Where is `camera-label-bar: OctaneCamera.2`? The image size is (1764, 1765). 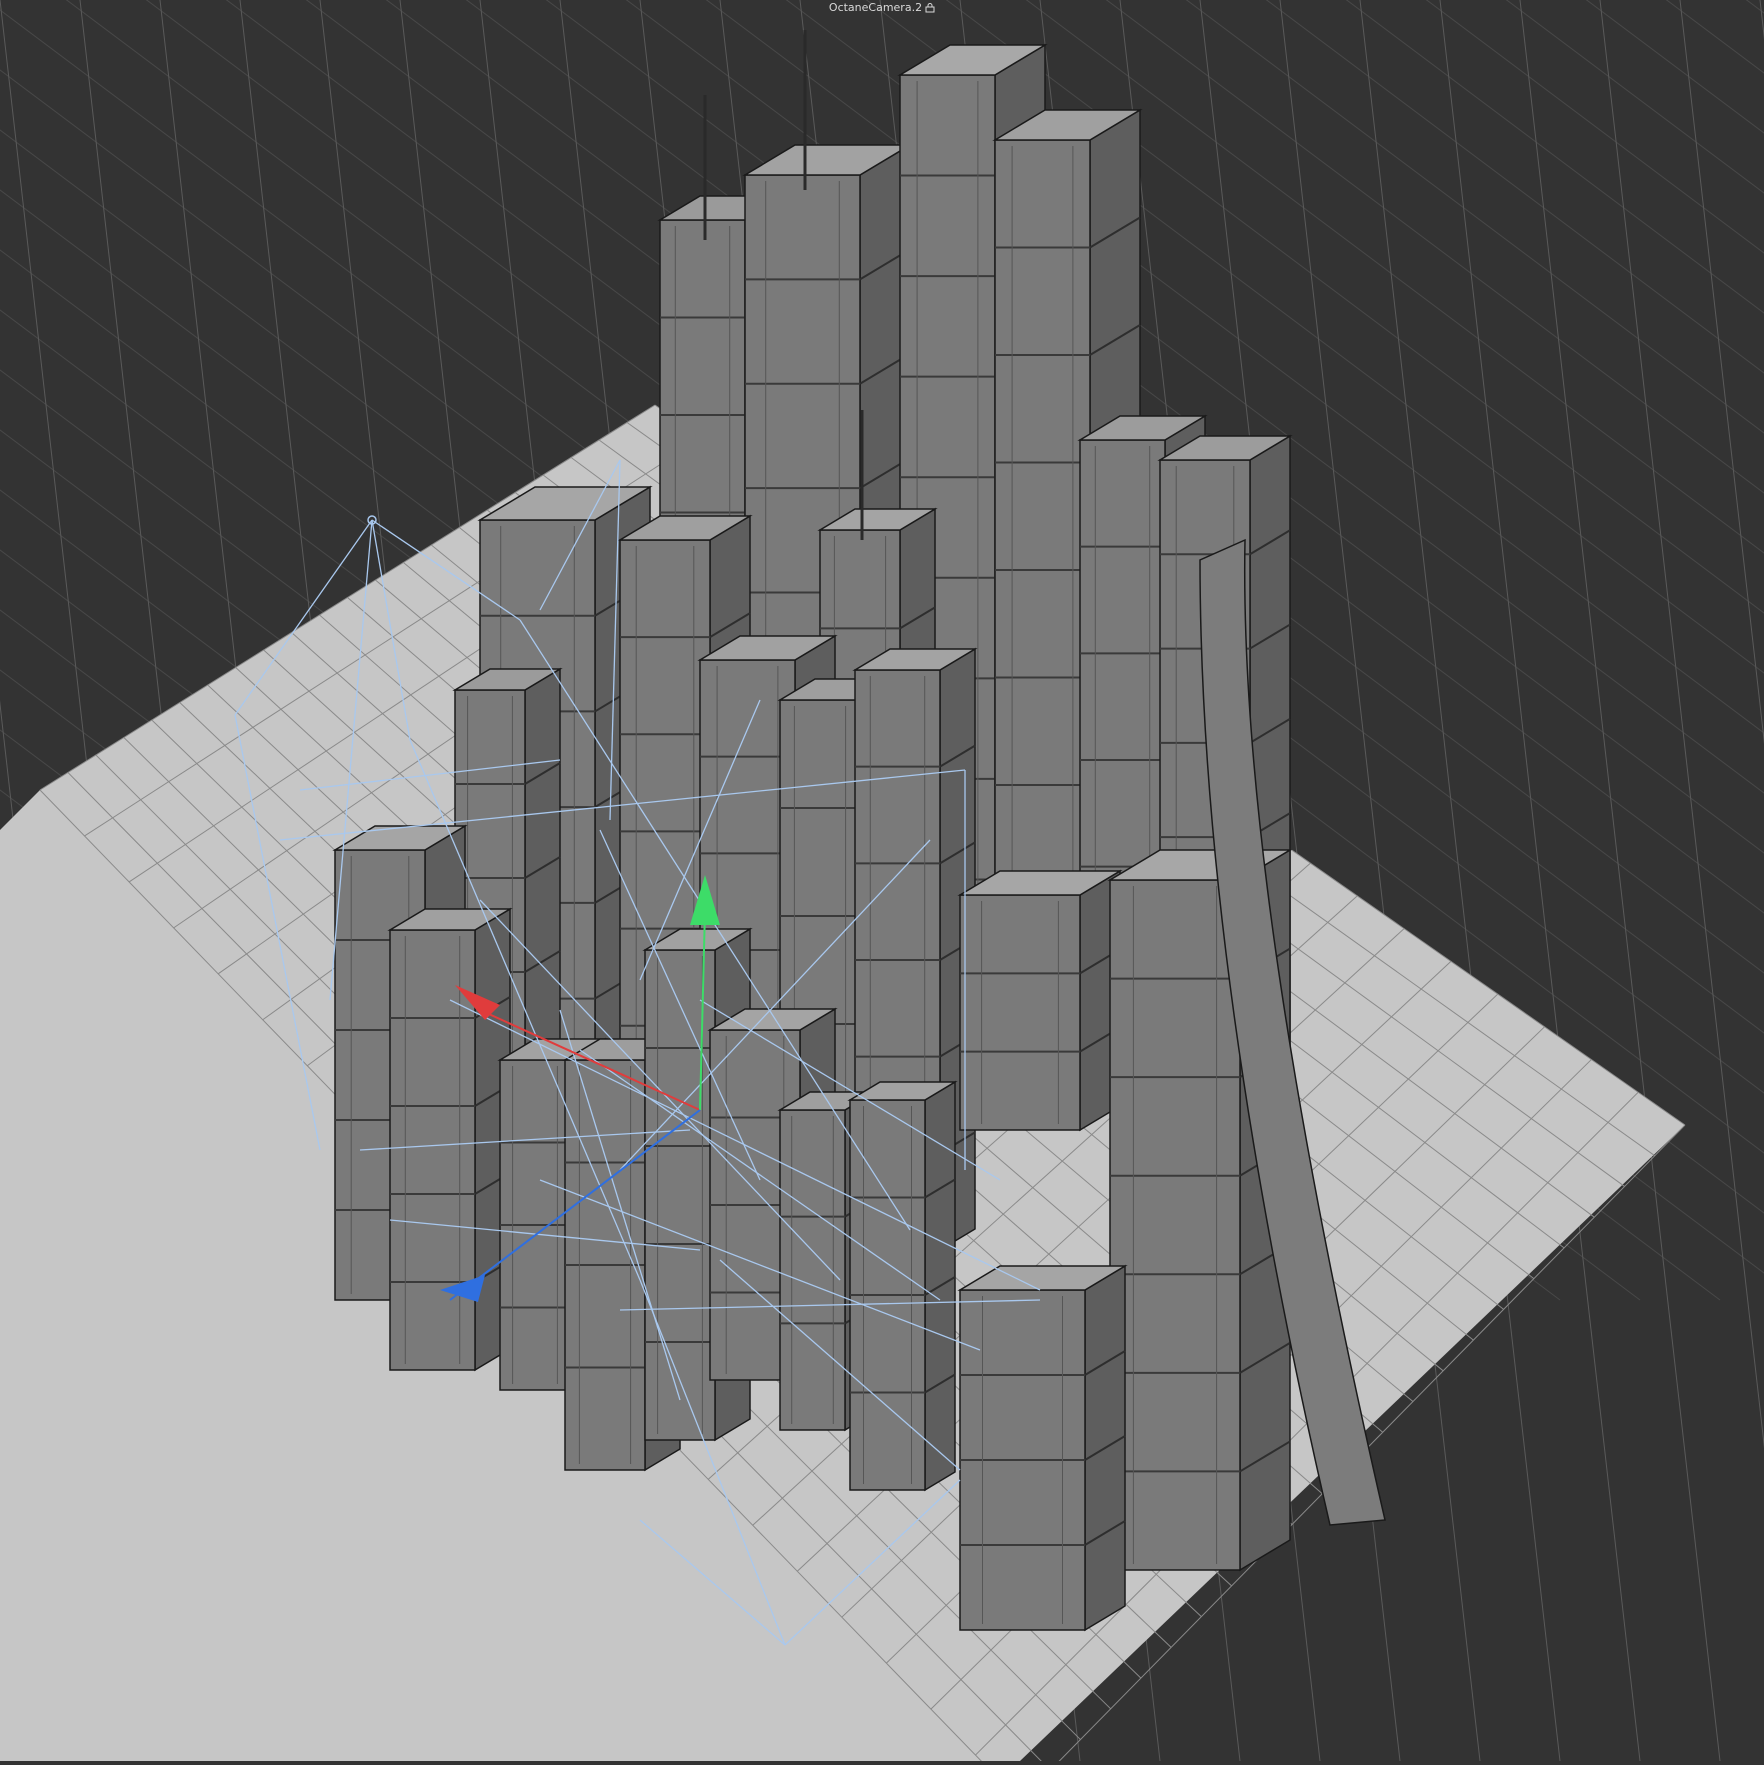
camera-label-bar: OctaneCamera.2 is located at coordinates (882, 7).